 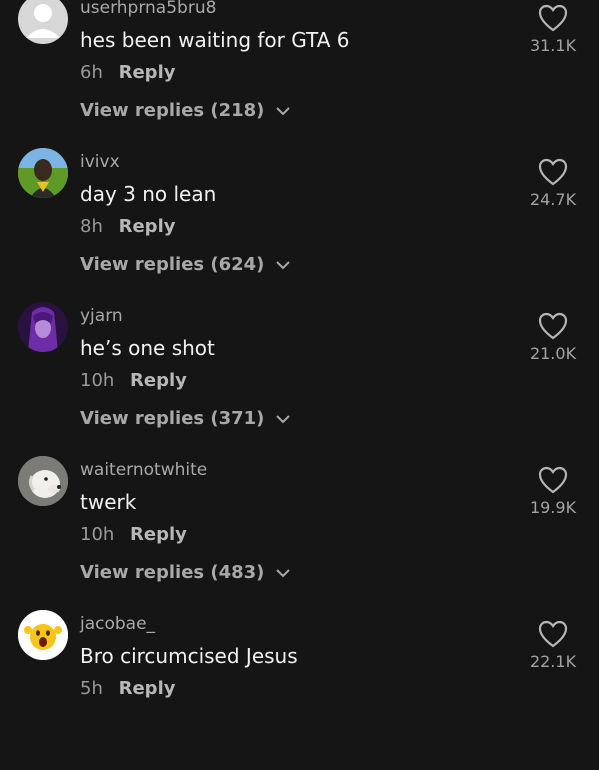 I want to click on comment-text: he’s one shot, so click(x=147, y=348).